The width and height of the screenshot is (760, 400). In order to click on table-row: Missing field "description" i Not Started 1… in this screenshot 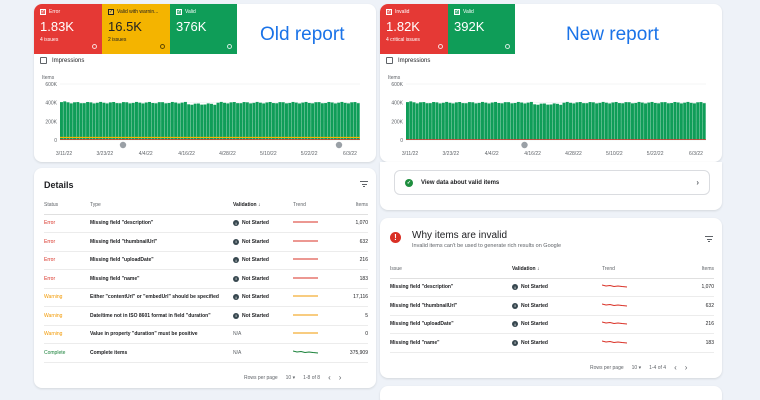, I will do `click(552, 287)`.